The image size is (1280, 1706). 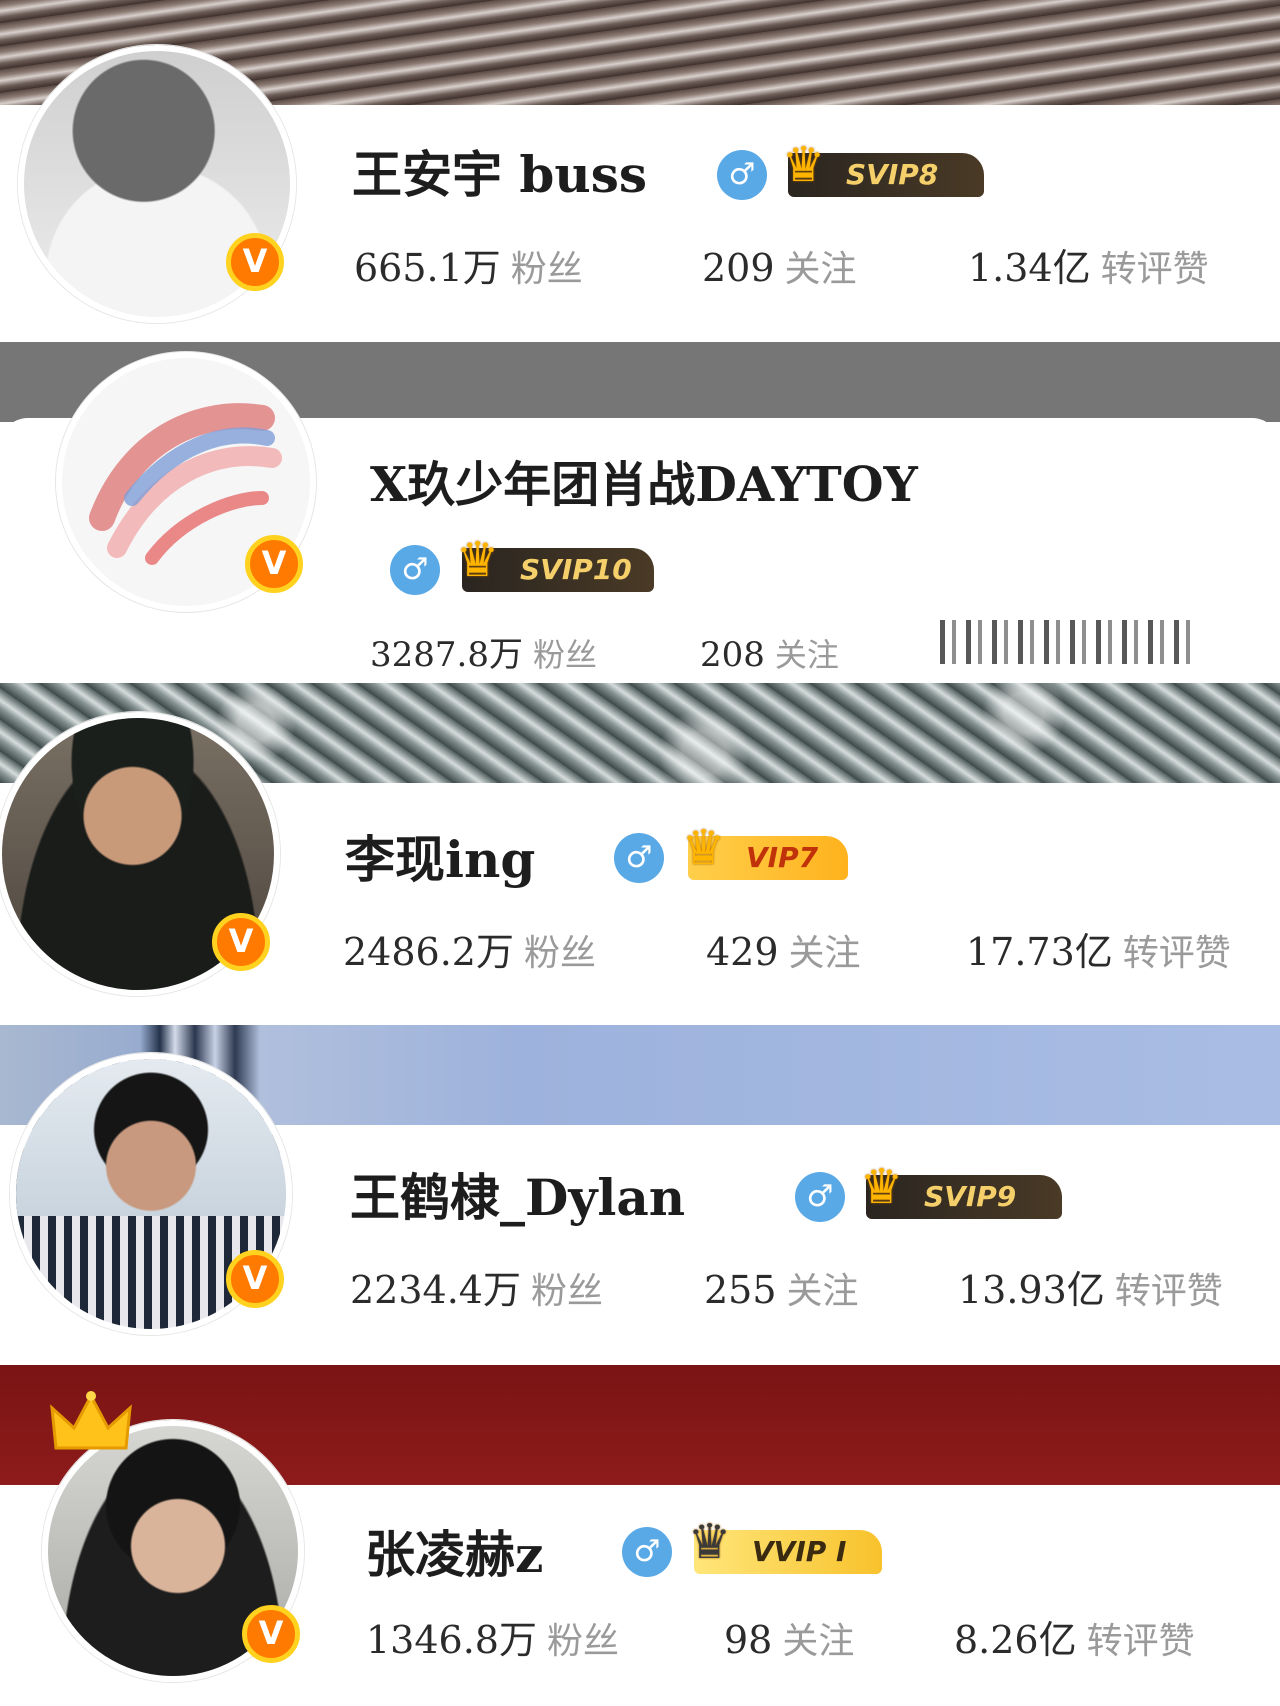 I want to click on fans-count: 665.1万 粉丝, so click(x=468, y=272).